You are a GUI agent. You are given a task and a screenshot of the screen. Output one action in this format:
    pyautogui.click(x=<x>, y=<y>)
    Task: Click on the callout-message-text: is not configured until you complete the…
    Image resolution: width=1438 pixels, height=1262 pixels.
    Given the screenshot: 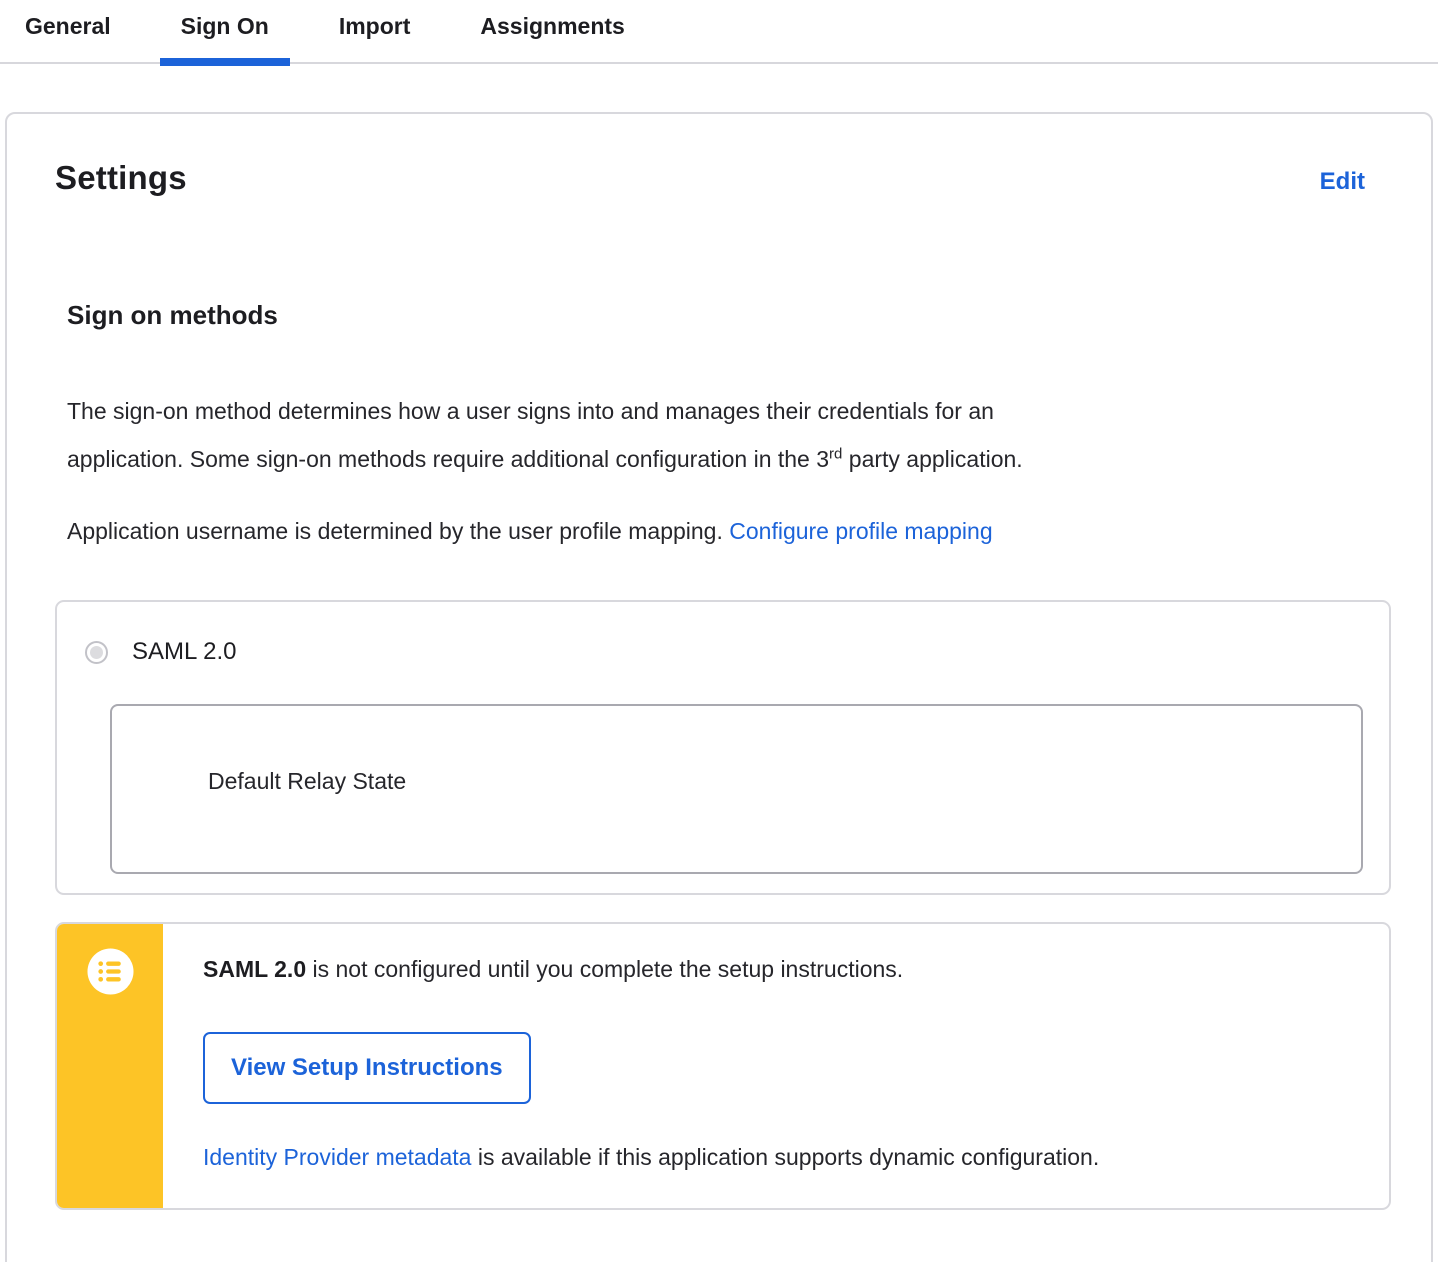 What is the action you would take?
    pyautogui.click(x=605, y=969)
    